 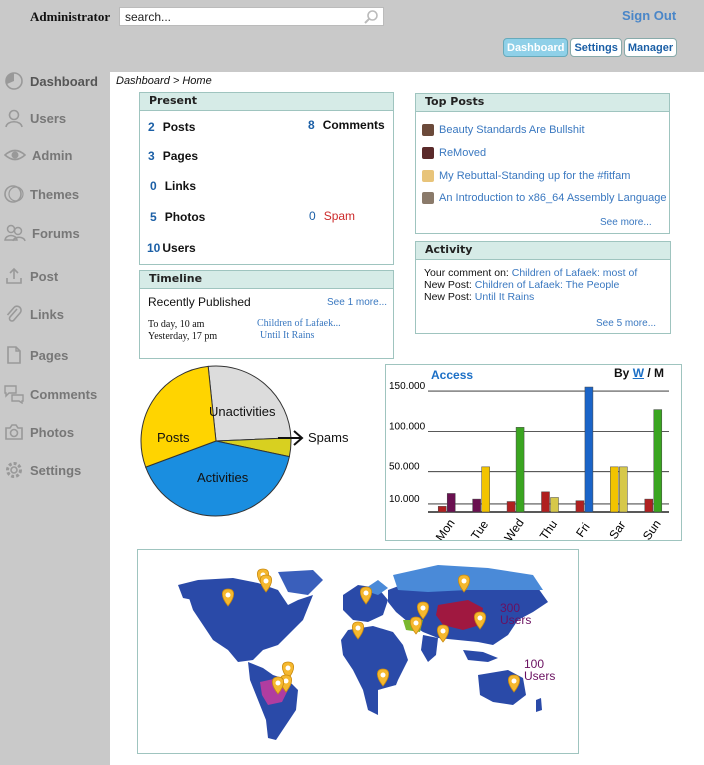 I want to click on search-input, so click(x=240, y=17).